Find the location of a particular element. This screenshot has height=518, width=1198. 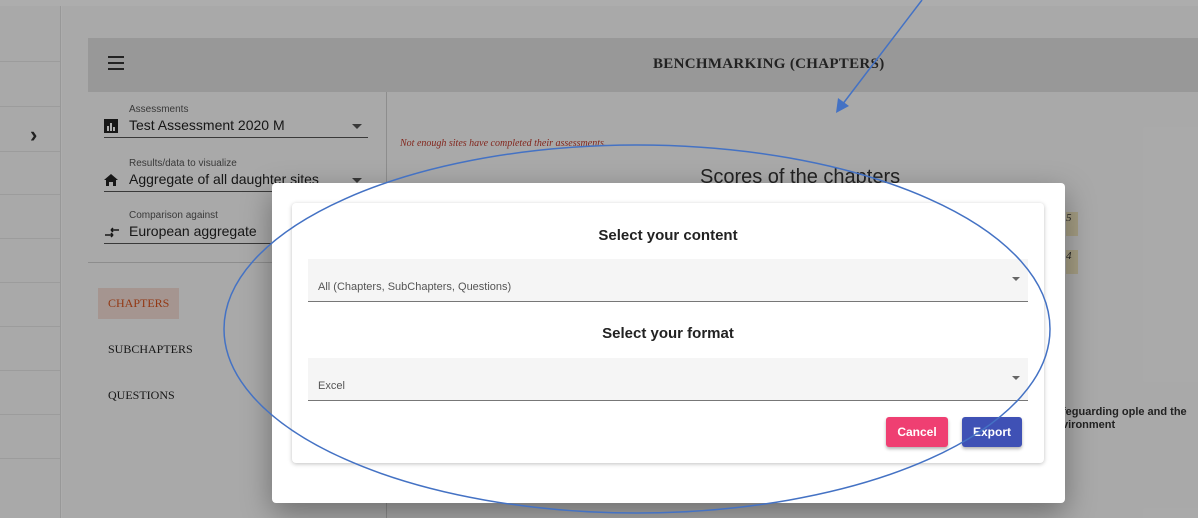

format-section-title: Select your format is located at coordinates (668, 333).